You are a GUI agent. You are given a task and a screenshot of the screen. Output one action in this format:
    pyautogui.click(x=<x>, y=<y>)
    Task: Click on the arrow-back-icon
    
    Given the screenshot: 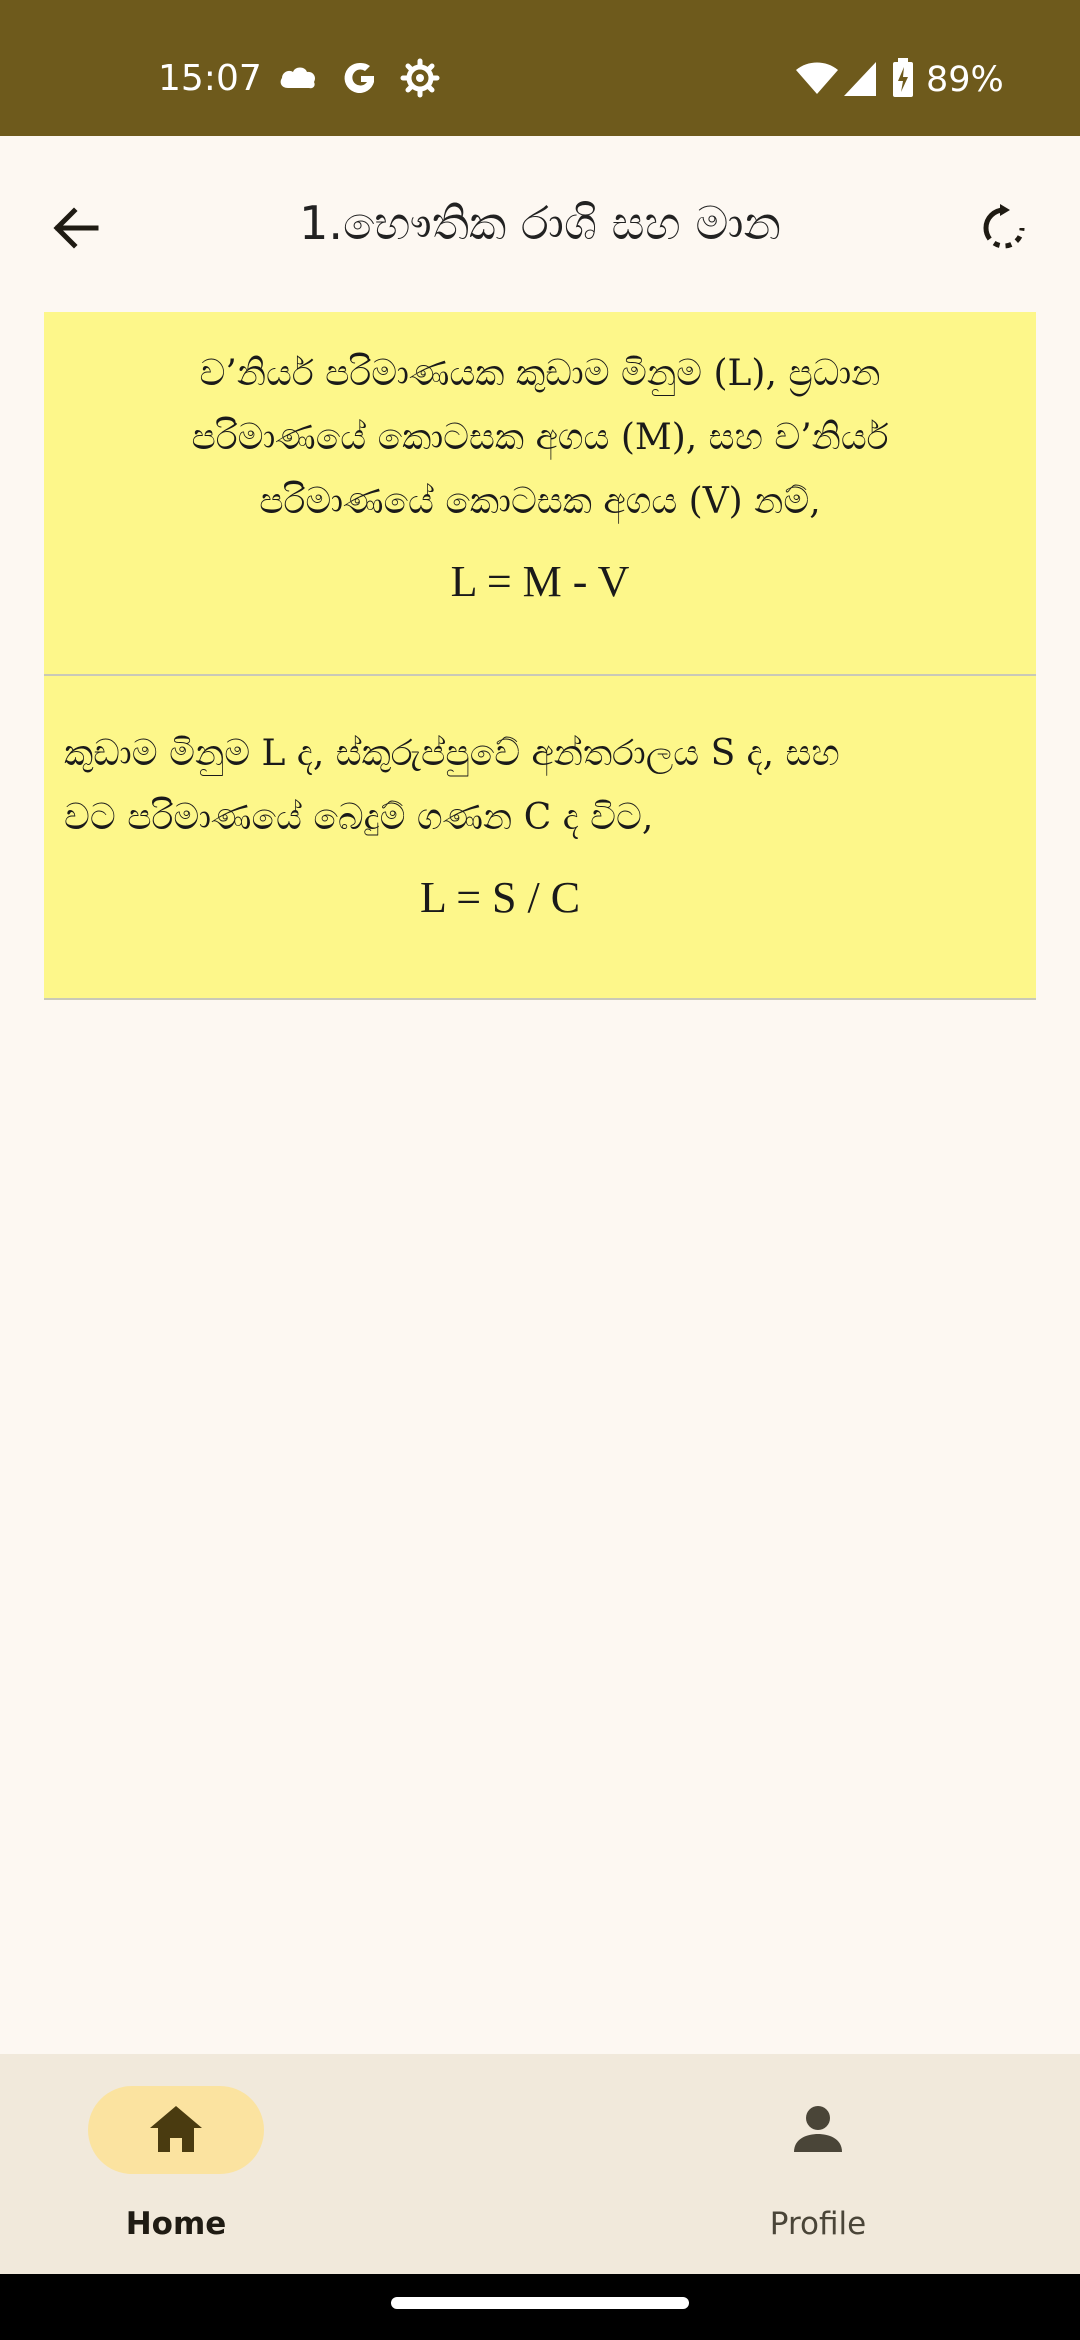 What is the action you would take?
    pyautogui.click(x=76, y=228)
    